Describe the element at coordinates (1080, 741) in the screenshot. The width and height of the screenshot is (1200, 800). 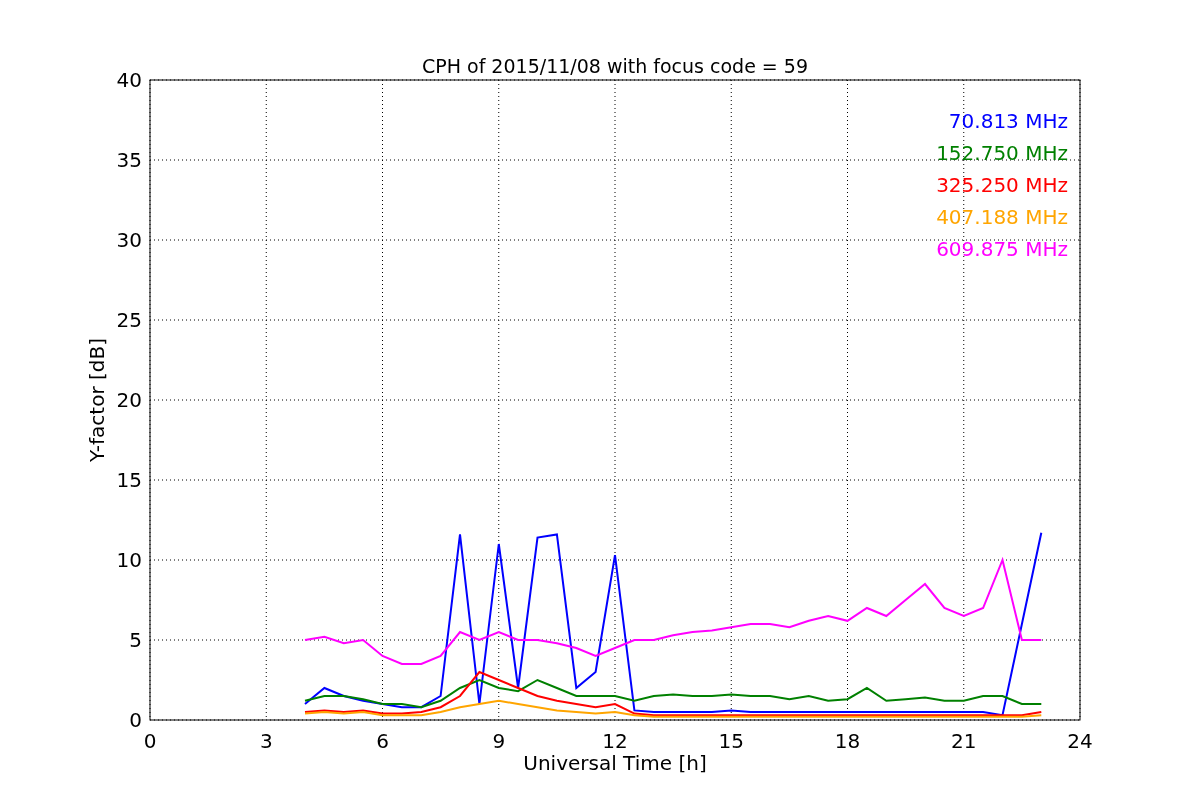
I see `tick-label: 24` at that location.